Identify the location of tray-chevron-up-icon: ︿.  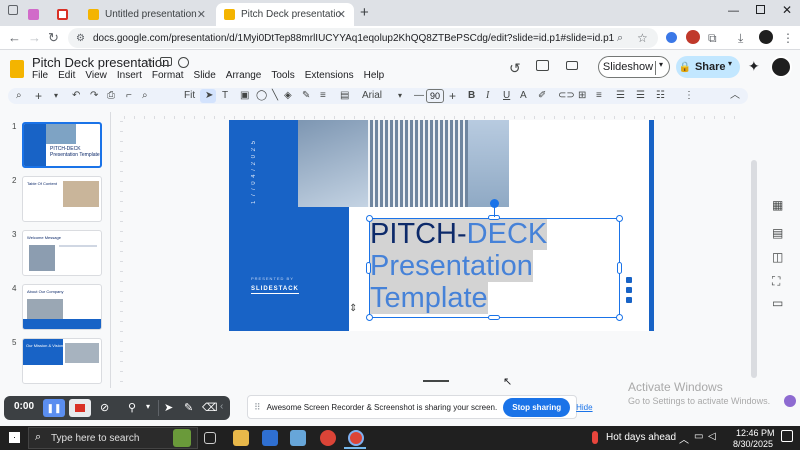
(684, 438).